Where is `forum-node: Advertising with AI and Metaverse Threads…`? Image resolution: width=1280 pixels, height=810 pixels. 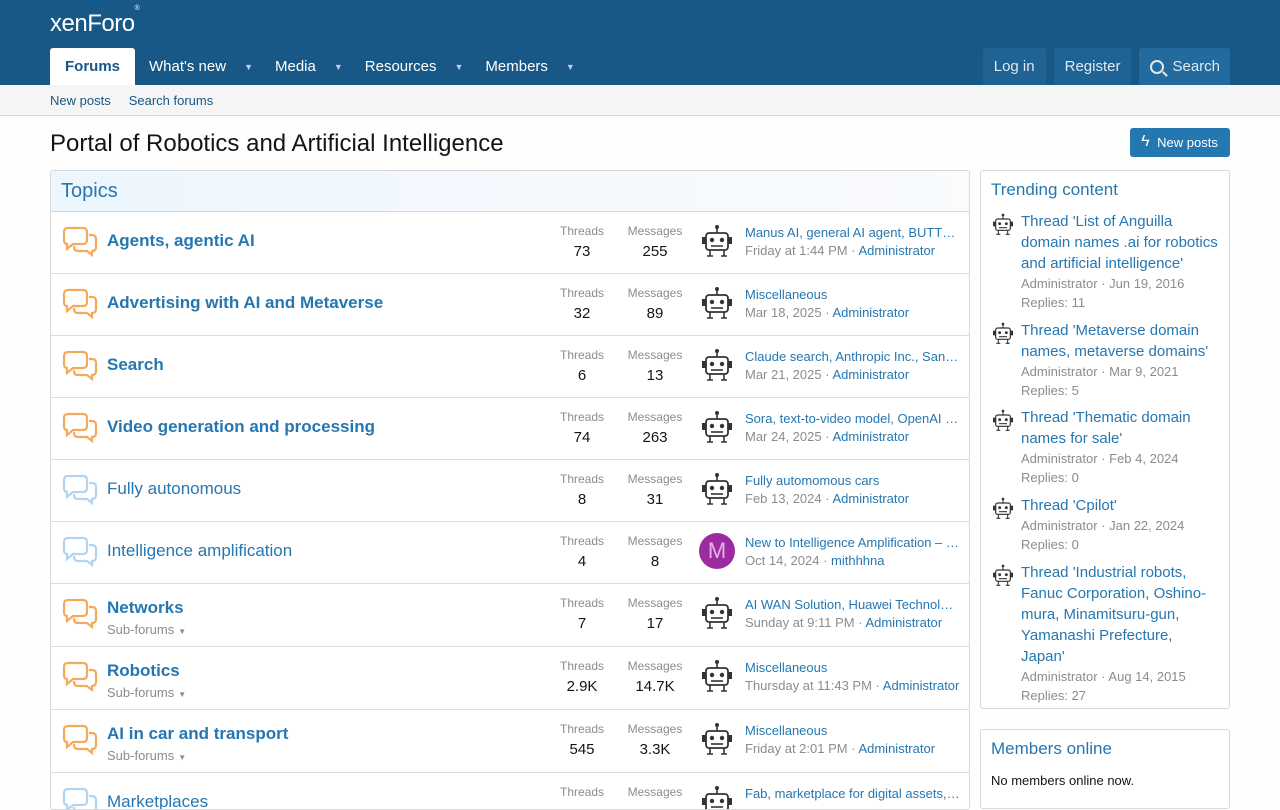 forum-node: Advertising with AI and Metaverse Threads… is located at coordinates (510, 305).